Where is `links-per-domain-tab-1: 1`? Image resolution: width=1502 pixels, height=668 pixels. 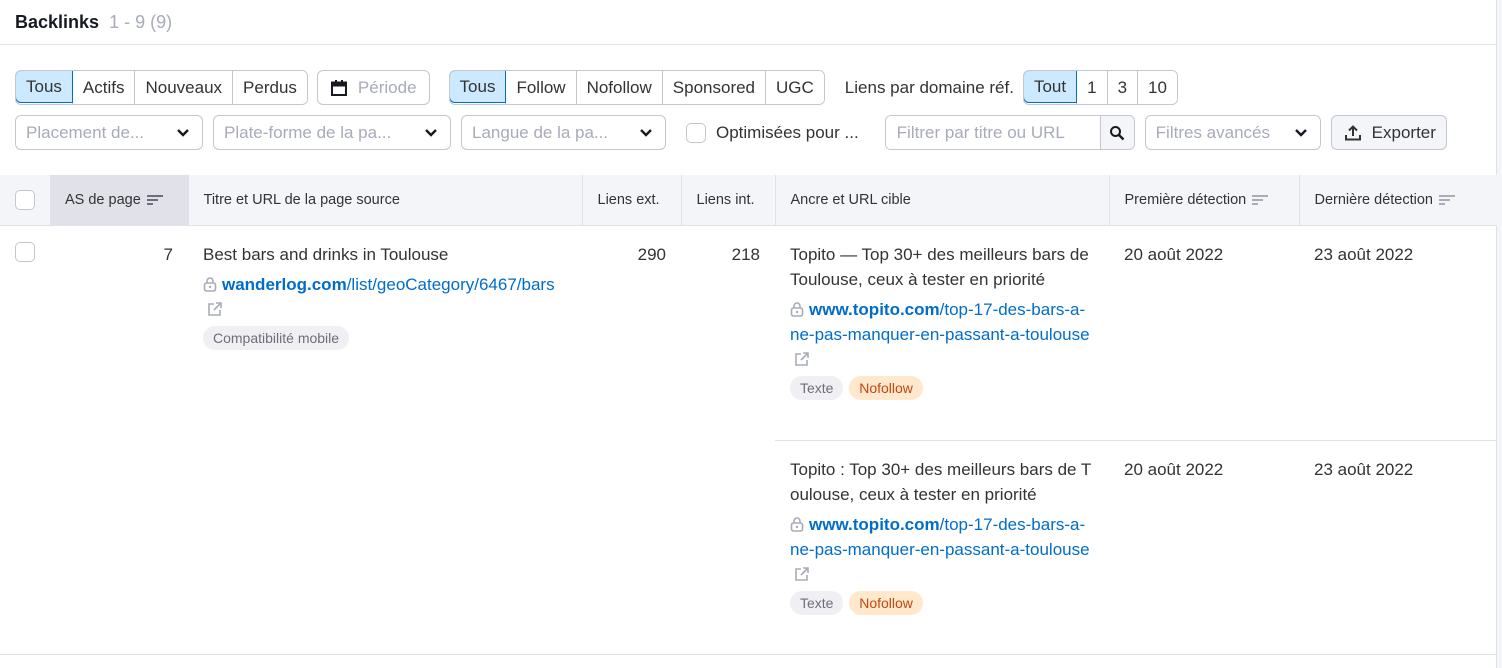 links-per-domain-tab-1: 1 is located at coordinates (1091, 87).